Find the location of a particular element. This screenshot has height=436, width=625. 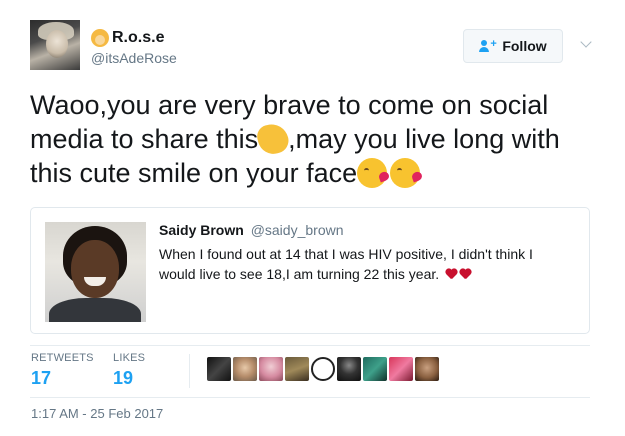

author-avatar is located at coordinates (55, 45).